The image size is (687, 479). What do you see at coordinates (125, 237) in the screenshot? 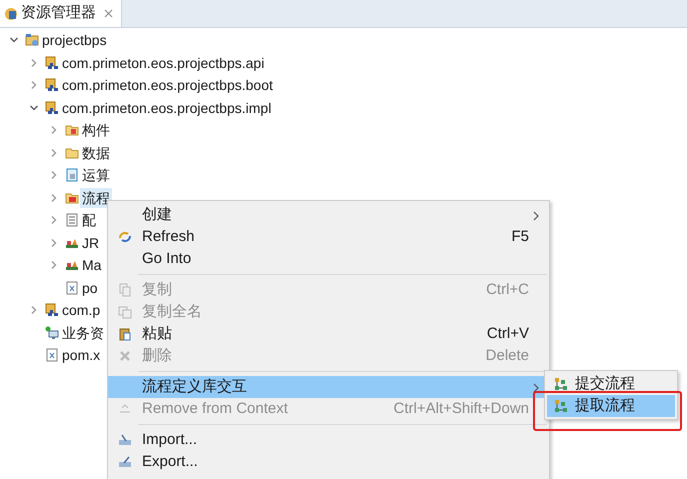
I see `refresh-icon` at bounding box center [125, 237].